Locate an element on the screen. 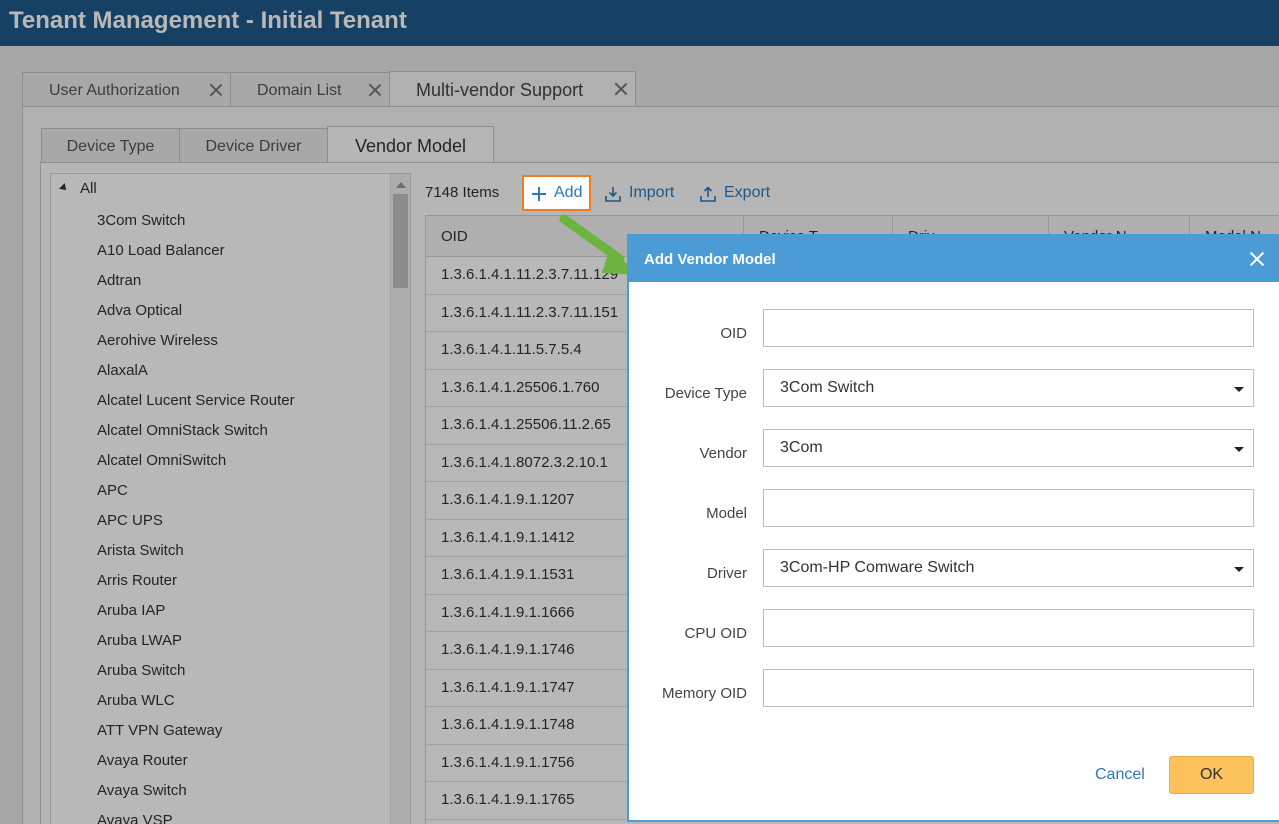 This screenshot has height=824, width=1279. dialog-title: Add Vendor Model is located at coordinates (710, 259).